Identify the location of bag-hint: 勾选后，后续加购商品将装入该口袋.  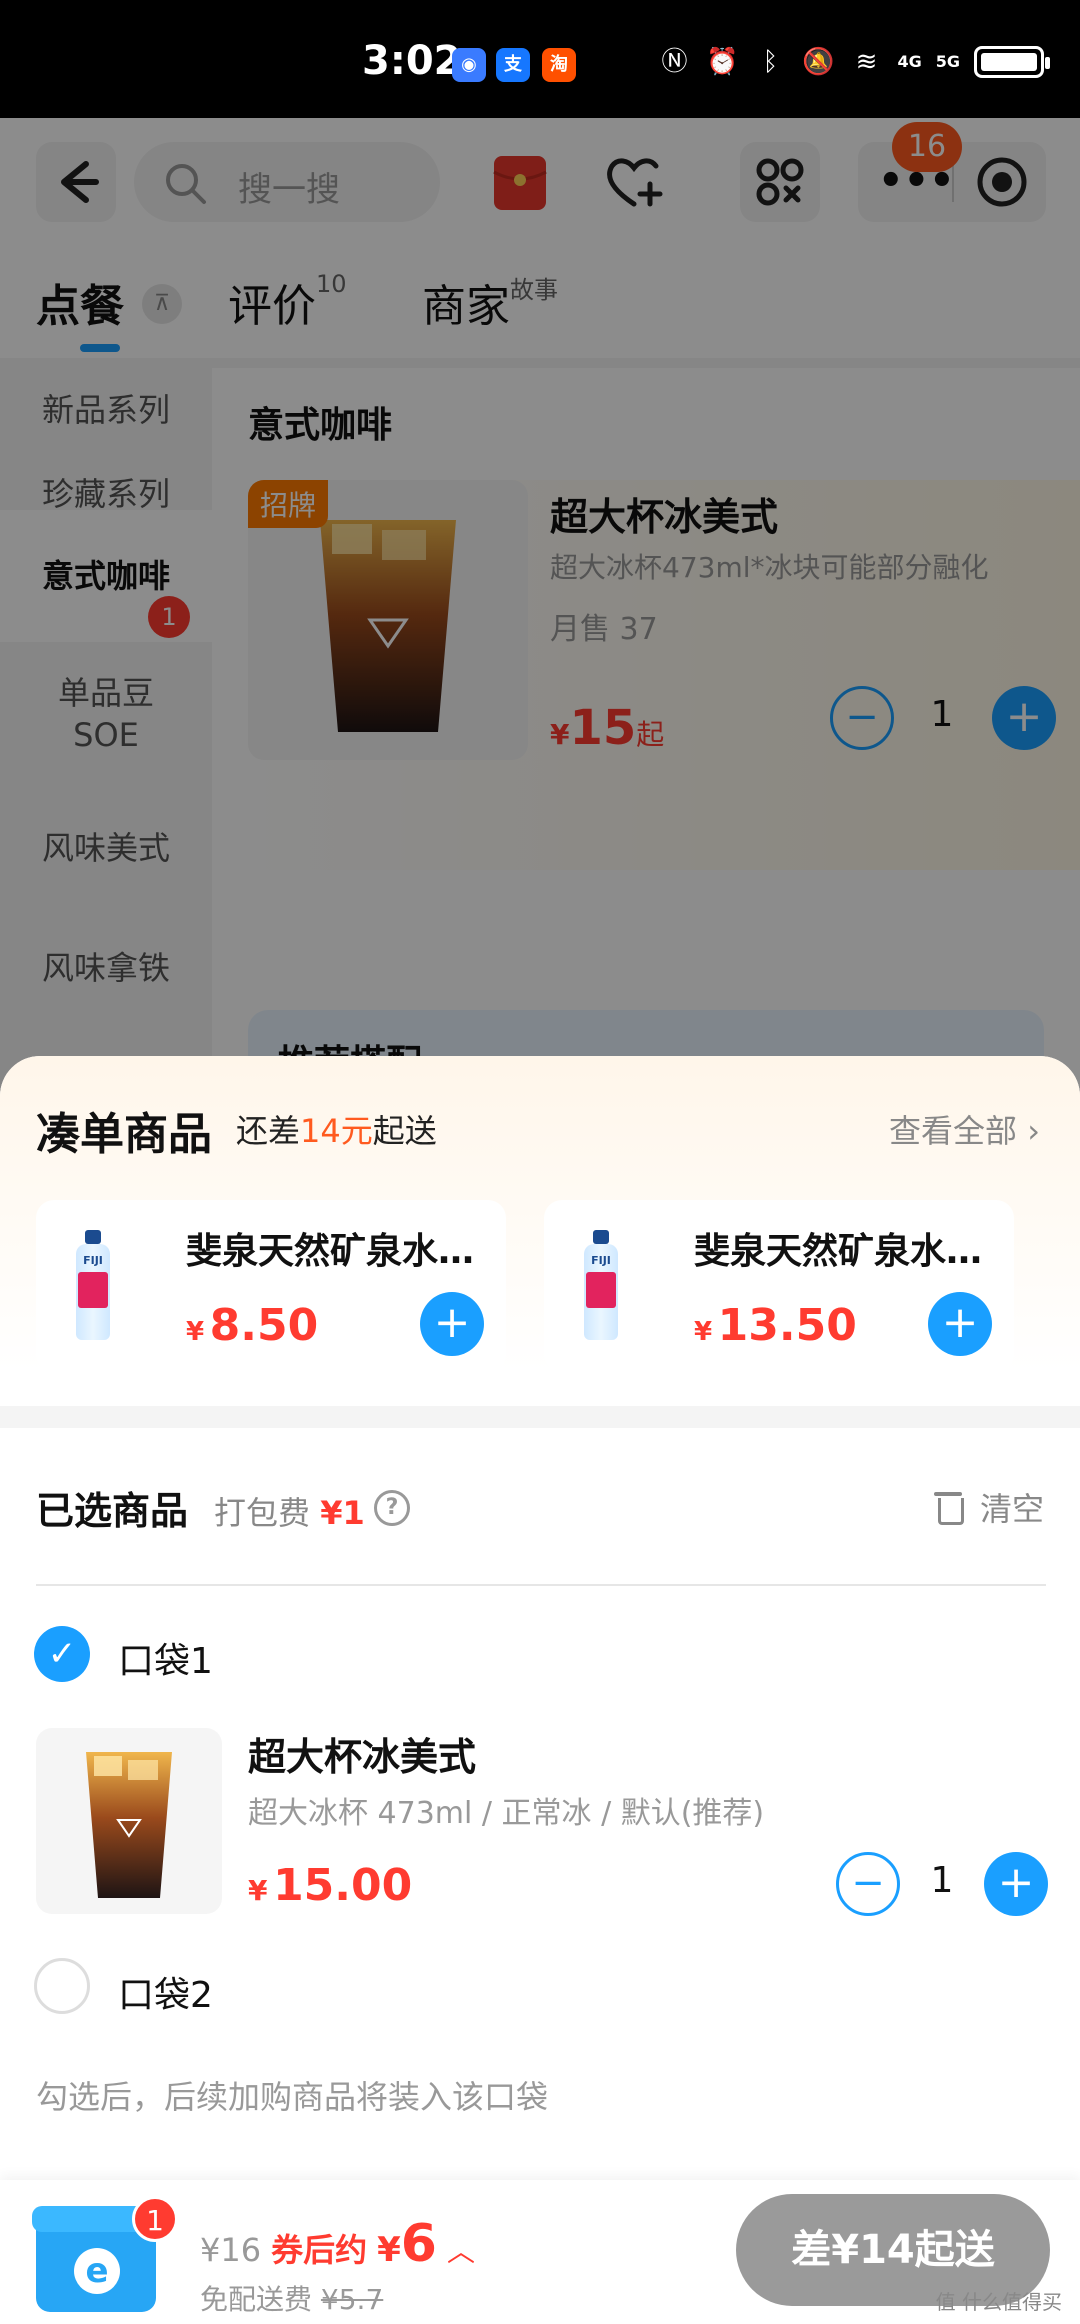
(292, 2097).